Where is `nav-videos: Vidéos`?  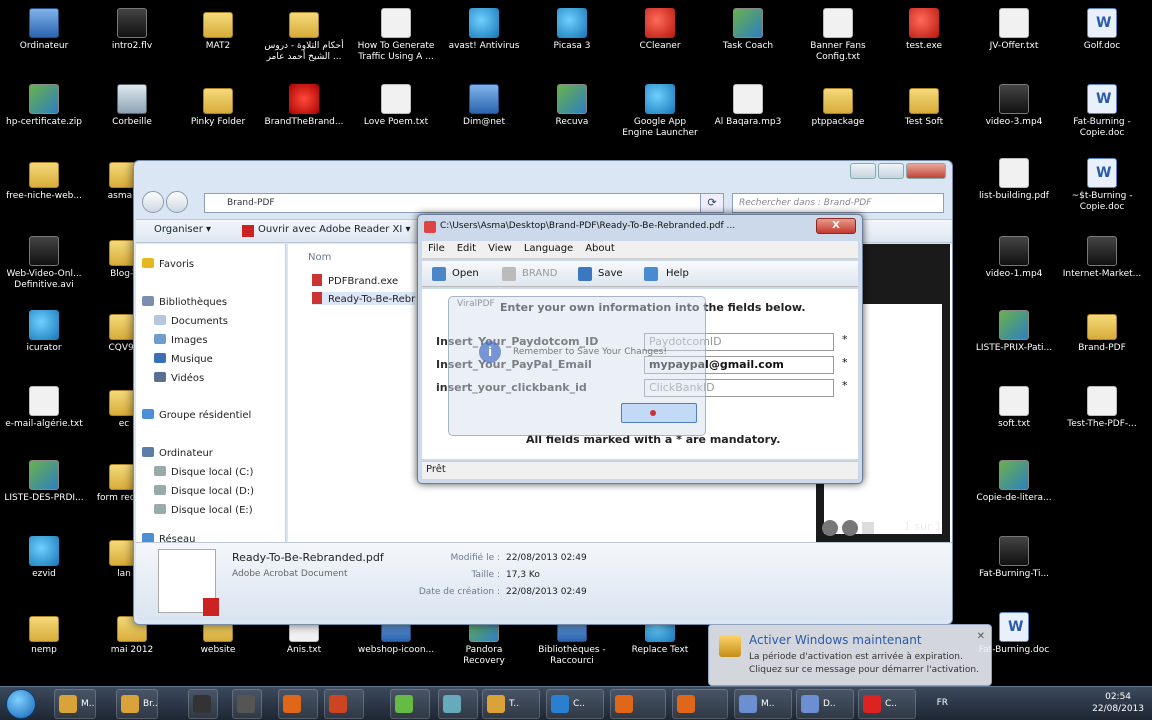 nav-videos: Vidéos is located at coordinates (179, 378).